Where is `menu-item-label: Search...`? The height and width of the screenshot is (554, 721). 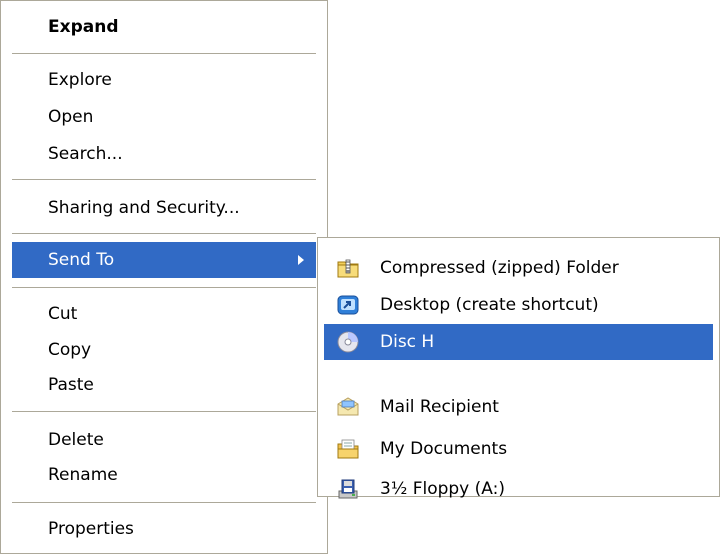 menu-item-label: Search... is located at coordinates (85, 154).